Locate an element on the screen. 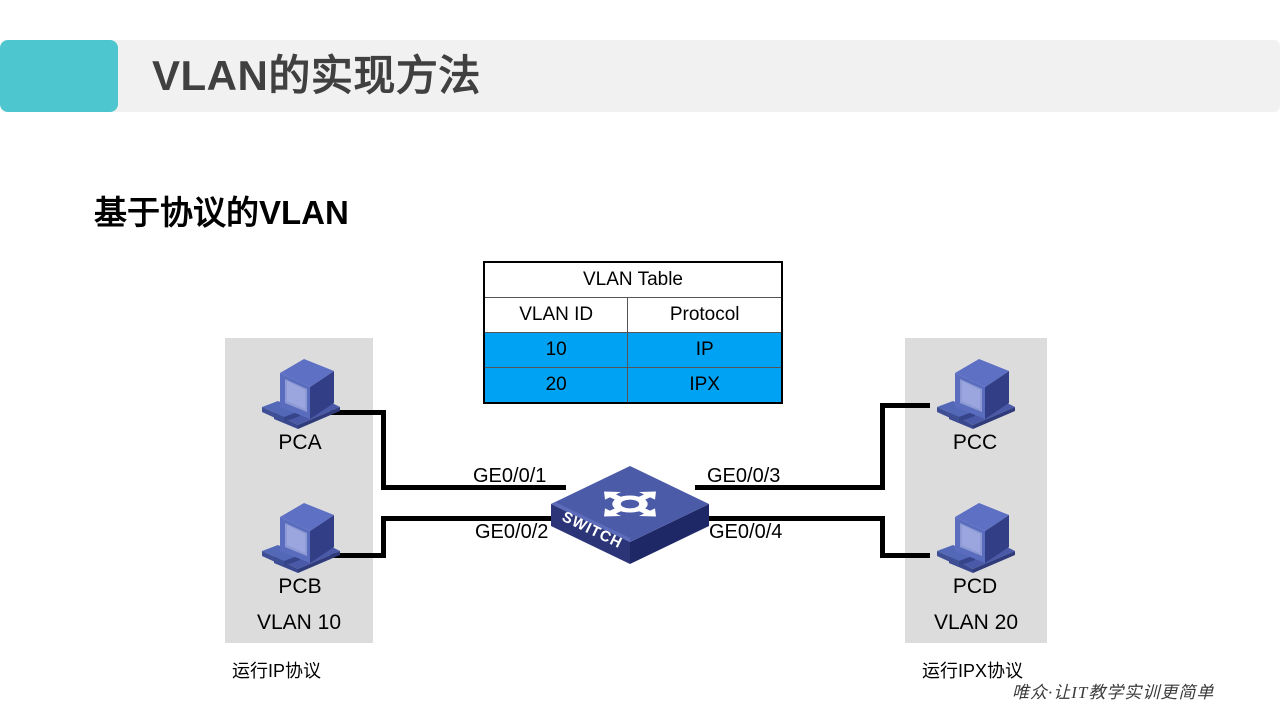 This screenshot has height=720, width=1280. network-switch-node: SWITCH is located at coordinates (630, 509).